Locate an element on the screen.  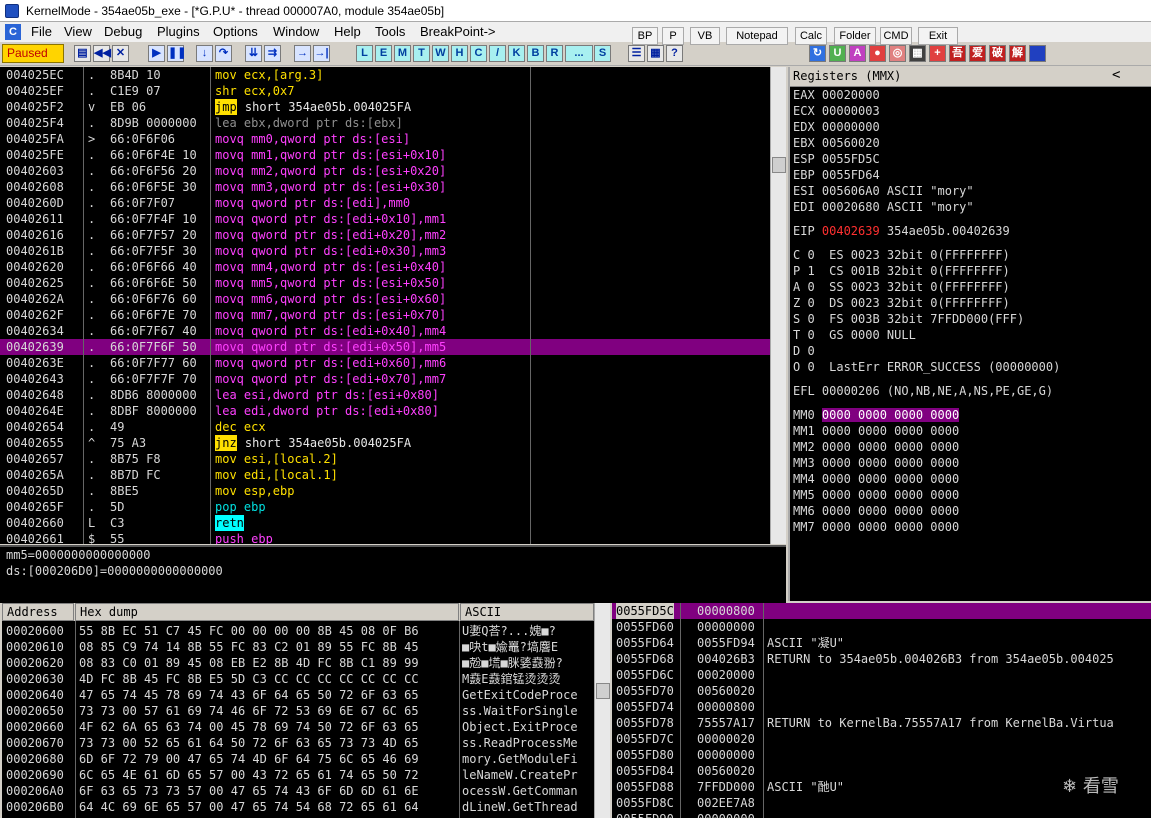
ji-icon: 吾 is located at coordinates (957, 53).